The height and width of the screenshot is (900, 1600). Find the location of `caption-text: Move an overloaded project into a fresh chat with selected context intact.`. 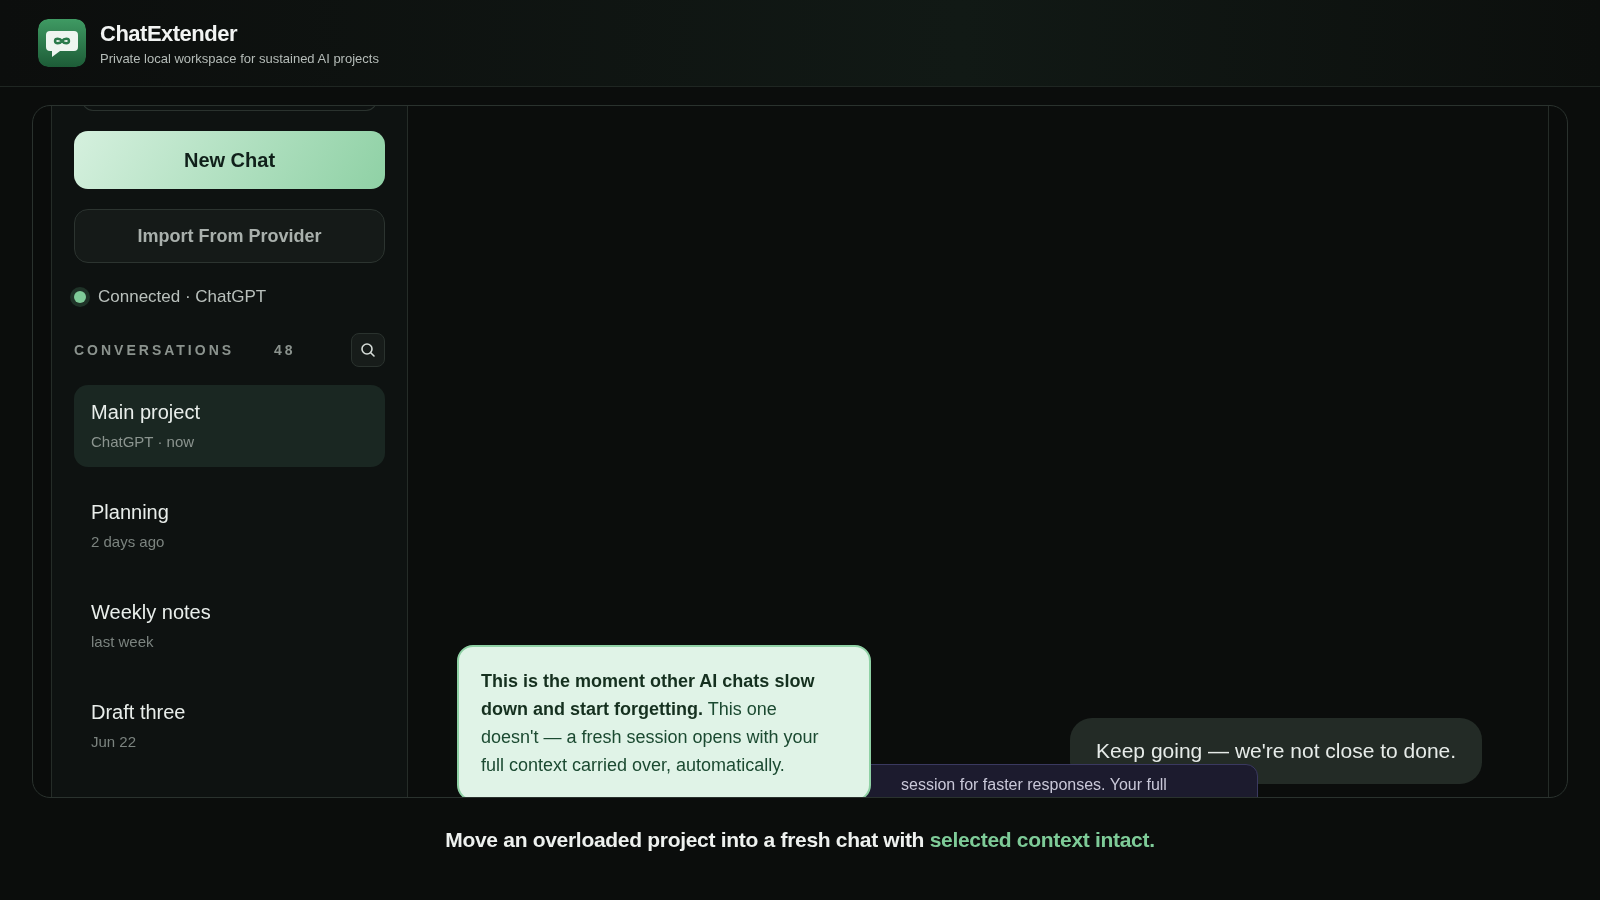

caption-text: Move an overloaded project into a fresh chat with selected context intact. is located at coordinates (800, 840).